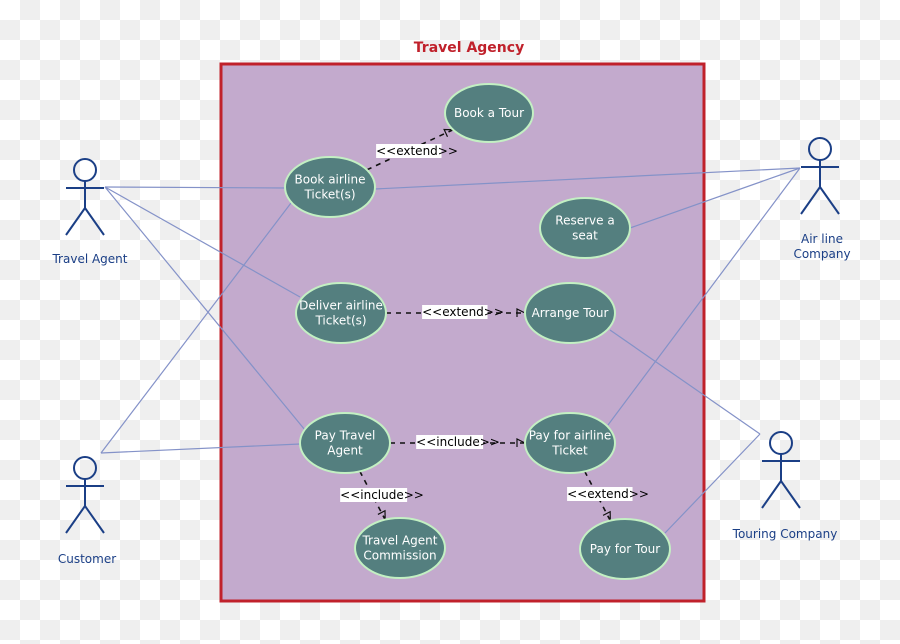 The height and width of the screenshot is (644, 900). Describe the element at coordinates (584, 221) in the screenshot. I see `use-case-label: Reserve a` at that location.